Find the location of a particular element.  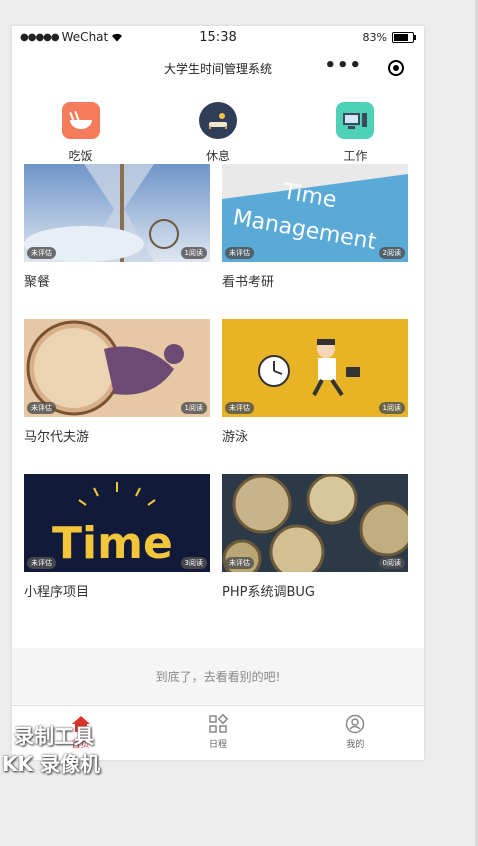

category-label: 休息 is located at coordinates (217, 156).